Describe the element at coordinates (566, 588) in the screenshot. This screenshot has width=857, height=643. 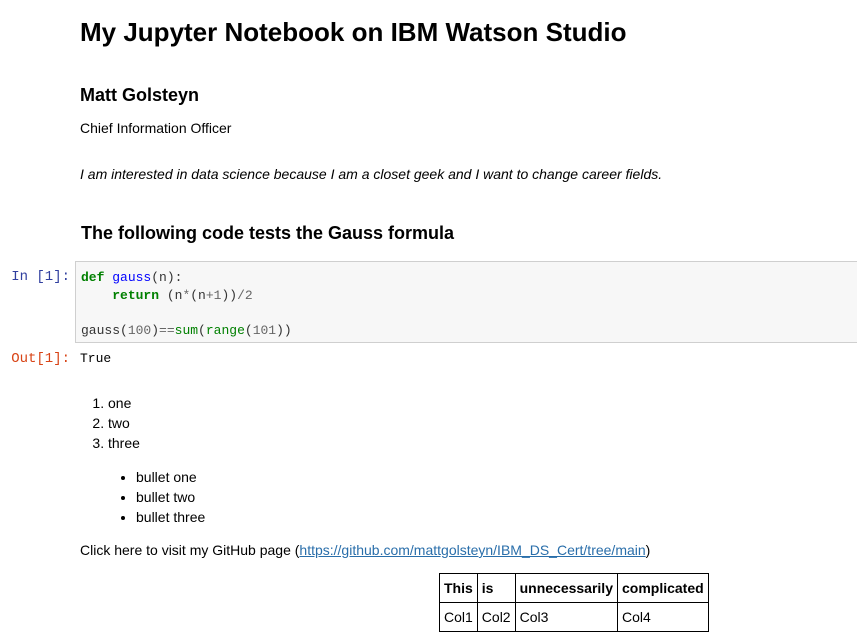
I see `table-header: unnecessarily` at that location.